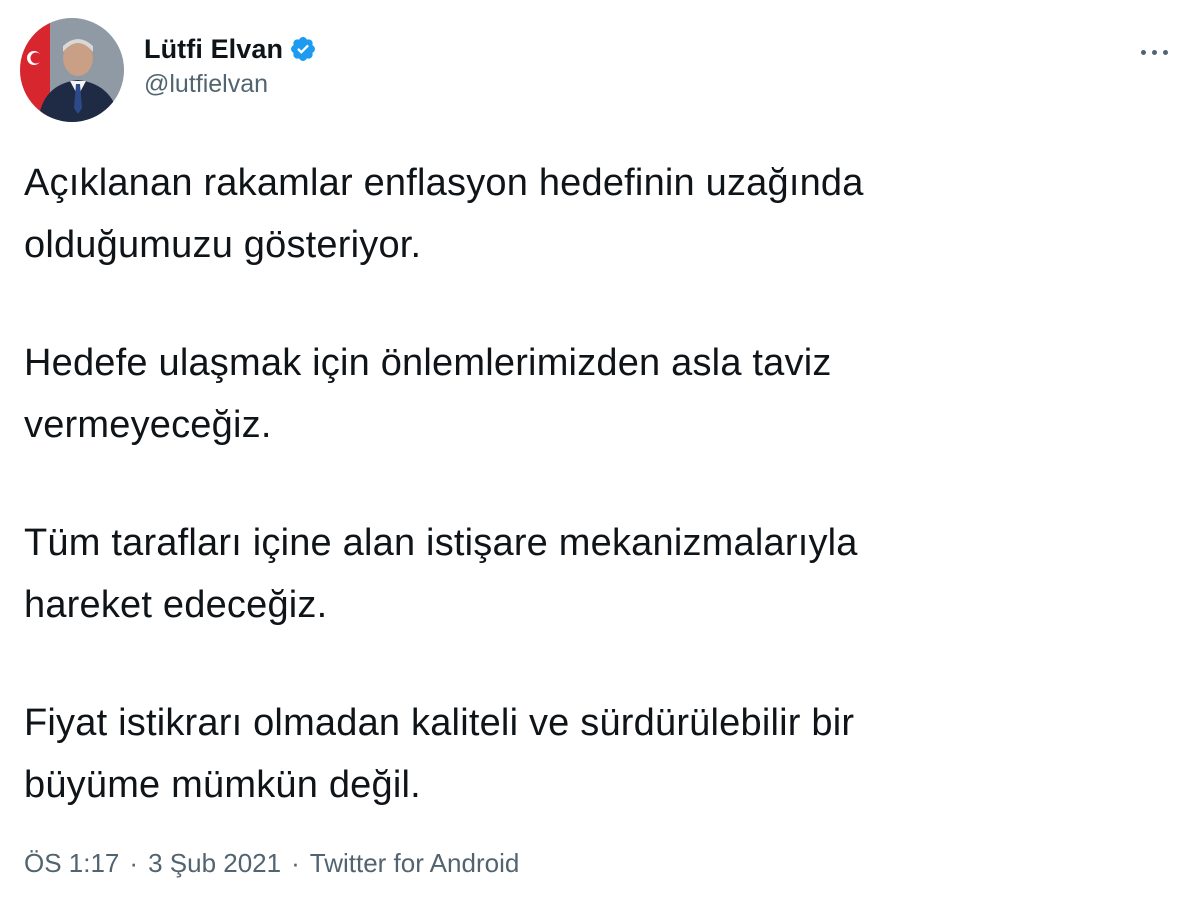  Describe the element at coordinates (71, 863) in the screenshot. I see `tweet-time: ÖS 1:17` at that location.